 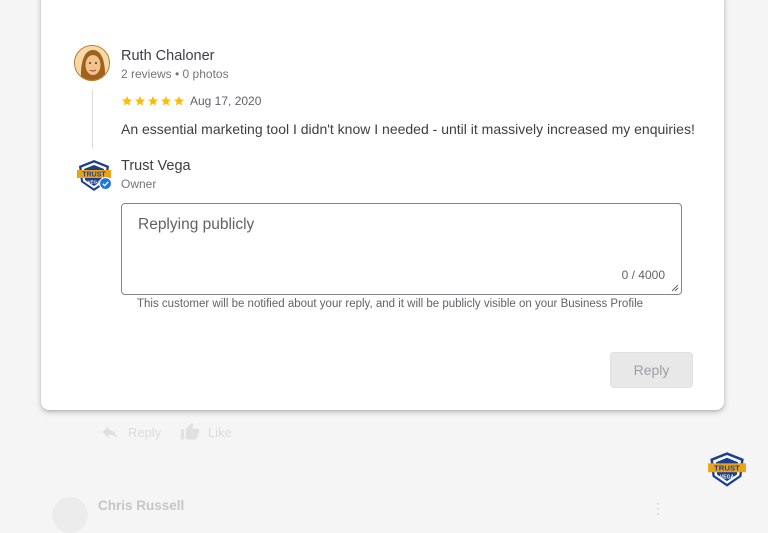 I want to click on character-count: 0 / 4000, so click(x=643, y=275).